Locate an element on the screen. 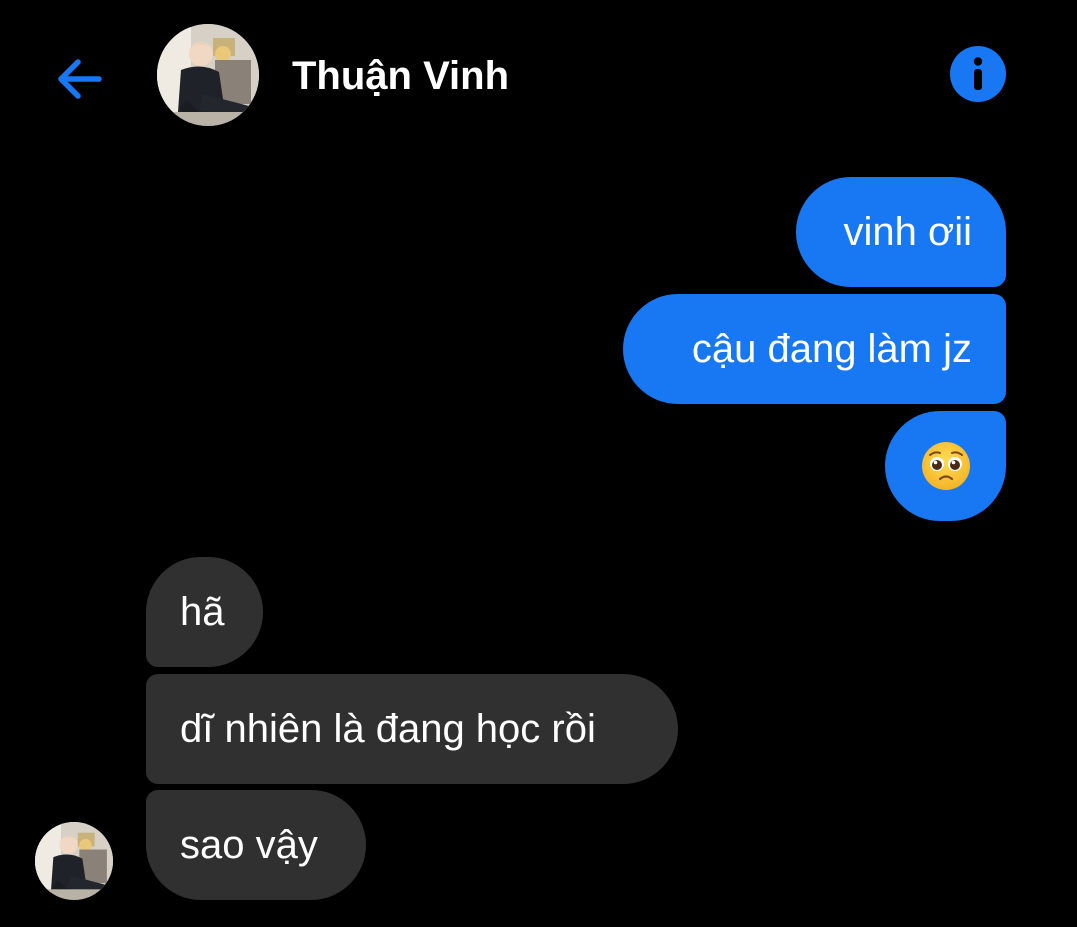  message-outgoing: vinh ơii is located at coordinates (901, 232).